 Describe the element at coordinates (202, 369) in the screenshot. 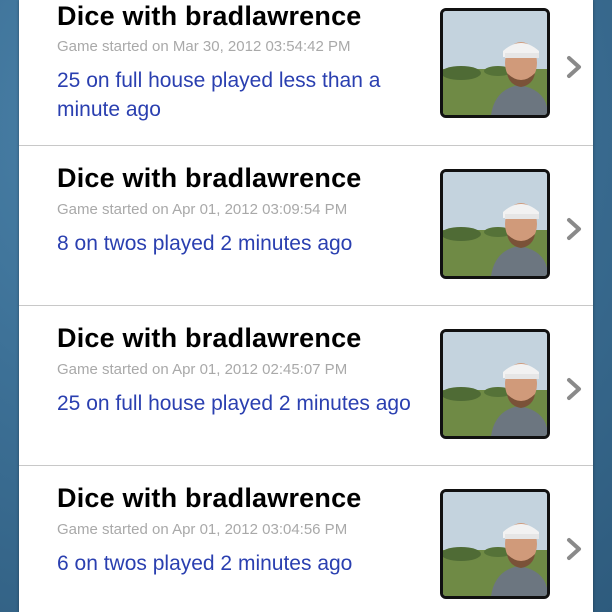

I see `game-started-text: Game started on Apr 01, 2012 02:45:07 PM` at that location.